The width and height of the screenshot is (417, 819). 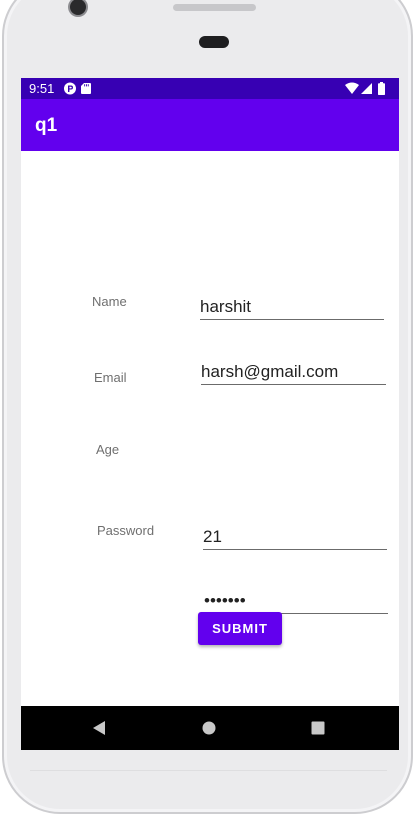 I want to click on top-speaker-grille, so click(x=214, y=7).